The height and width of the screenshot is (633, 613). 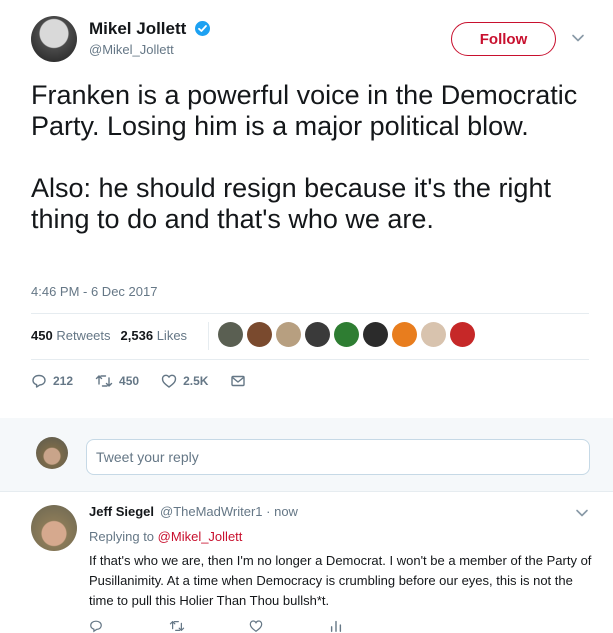 I want to click on reply-action: 212, so click(x=52, y=381).